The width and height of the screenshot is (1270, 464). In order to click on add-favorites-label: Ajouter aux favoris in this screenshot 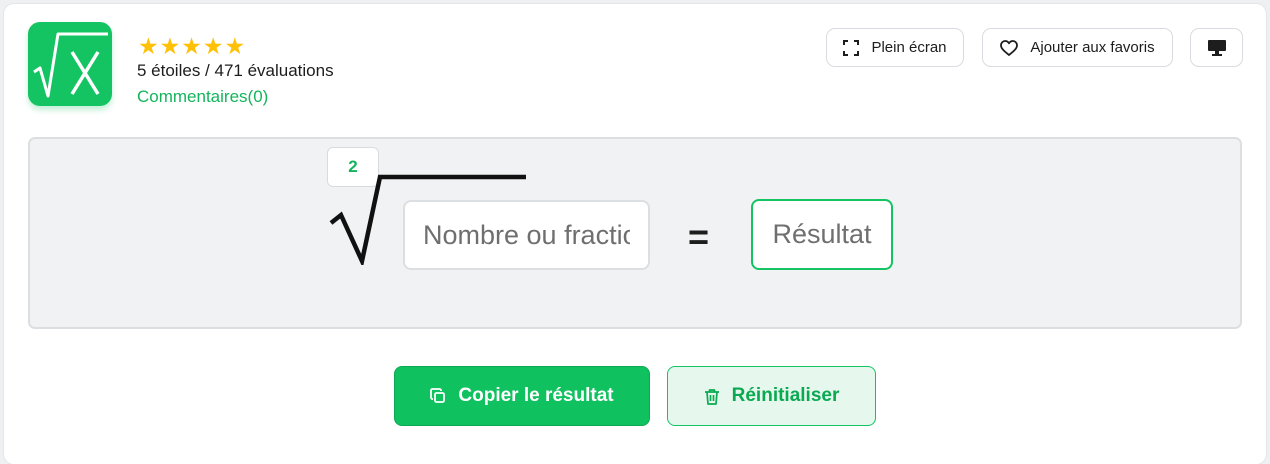, I will do `click(1092, 47)`.